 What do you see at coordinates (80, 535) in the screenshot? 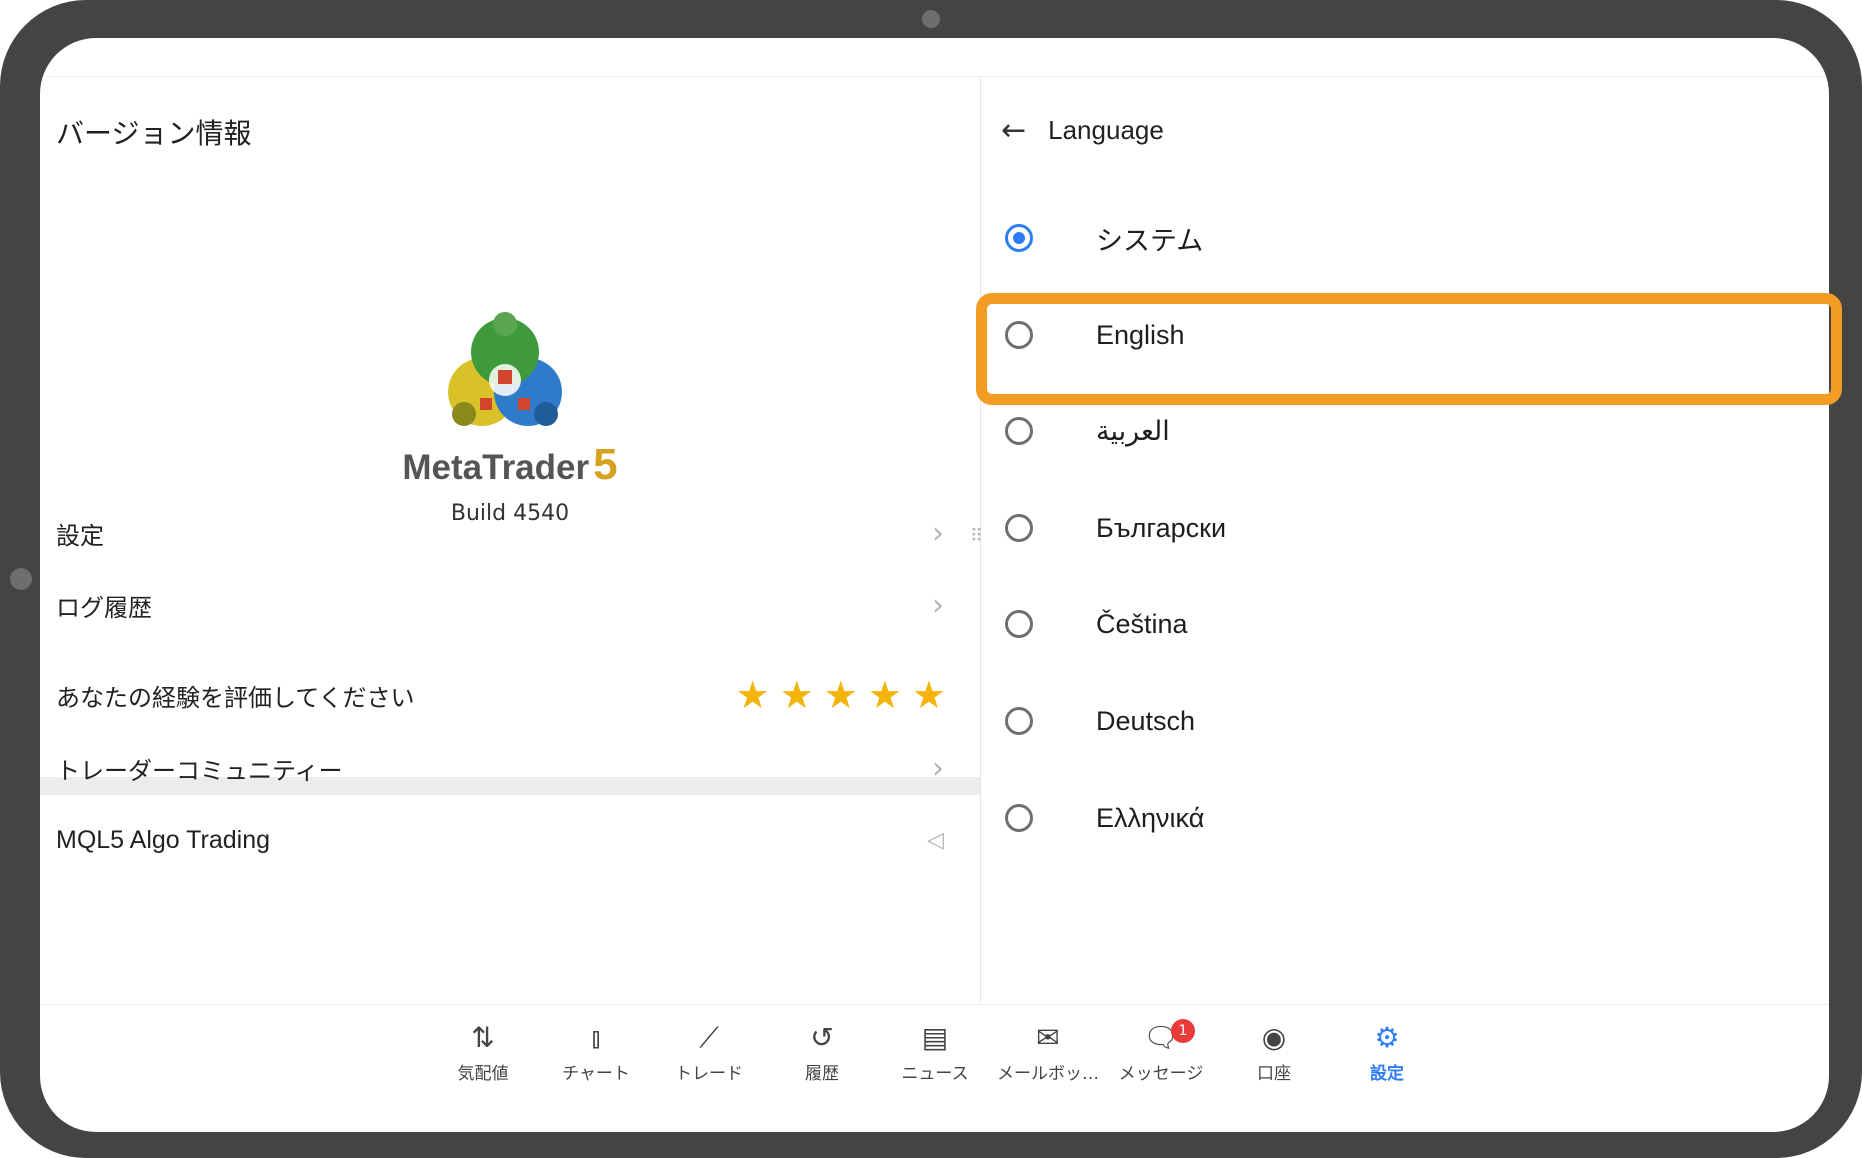
I see `menu-item-label: 設定` at bounding box center [80, 535].